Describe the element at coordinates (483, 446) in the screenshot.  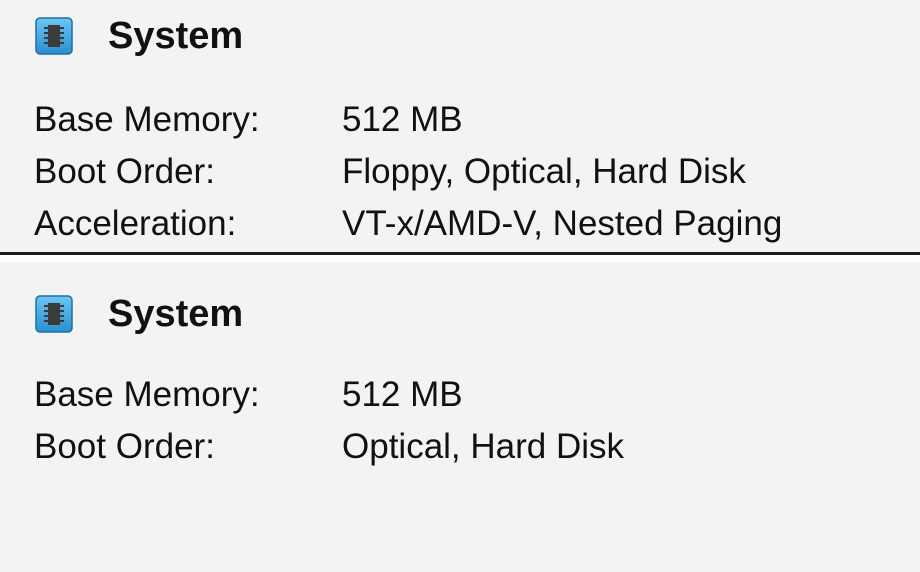
I see `detail-value: Optical, Hard Disk` at that location.